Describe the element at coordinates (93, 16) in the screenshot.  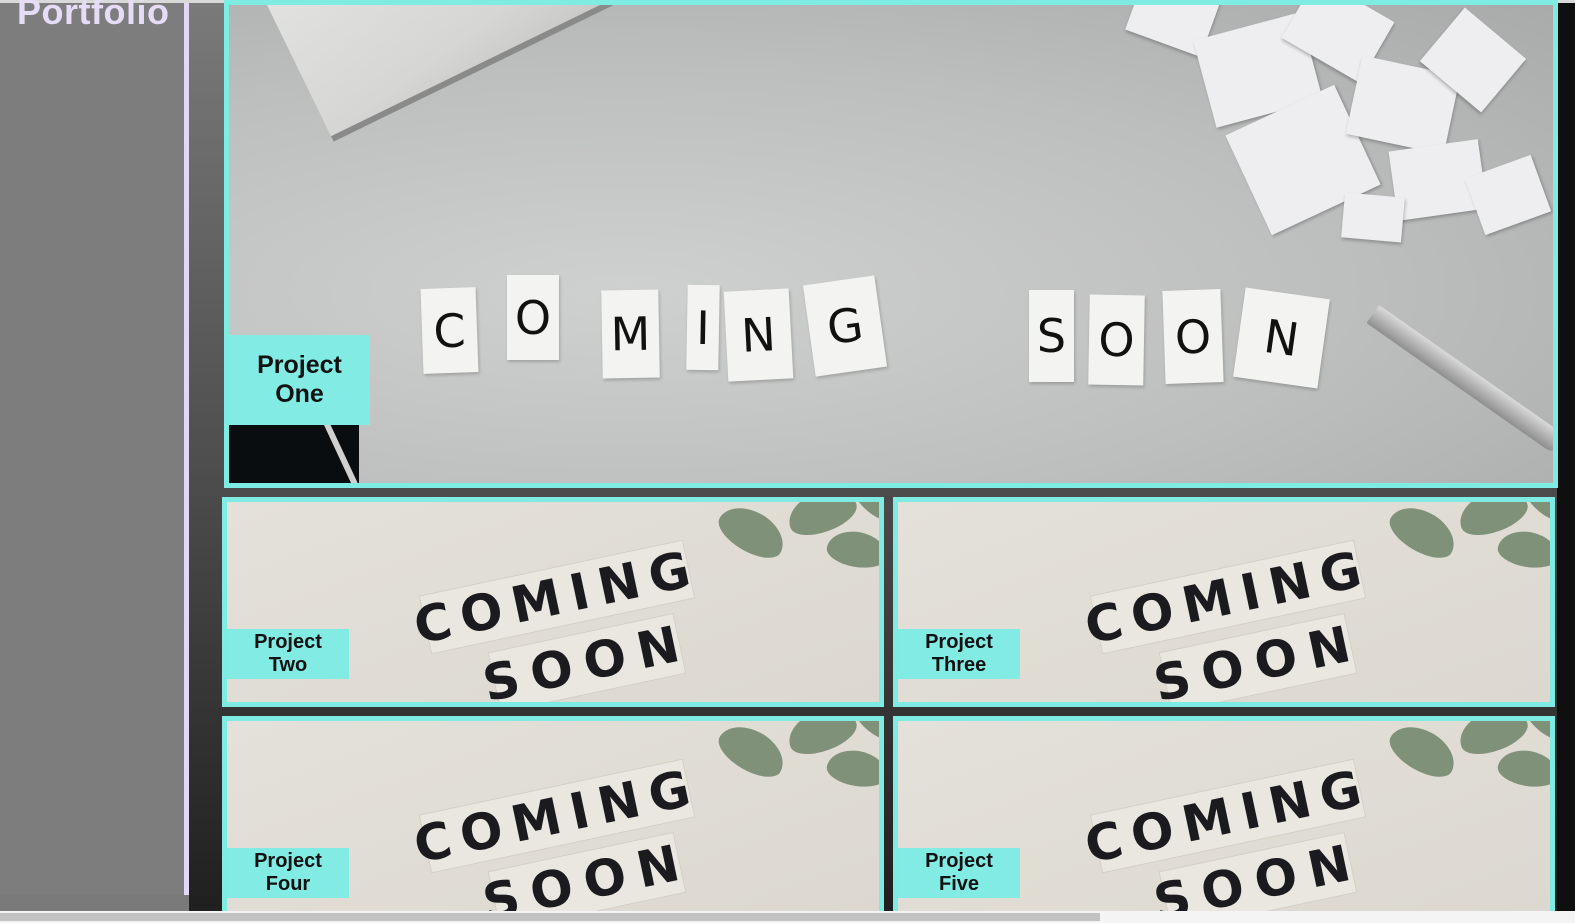
I see `site-title: Portfolio` at that location.